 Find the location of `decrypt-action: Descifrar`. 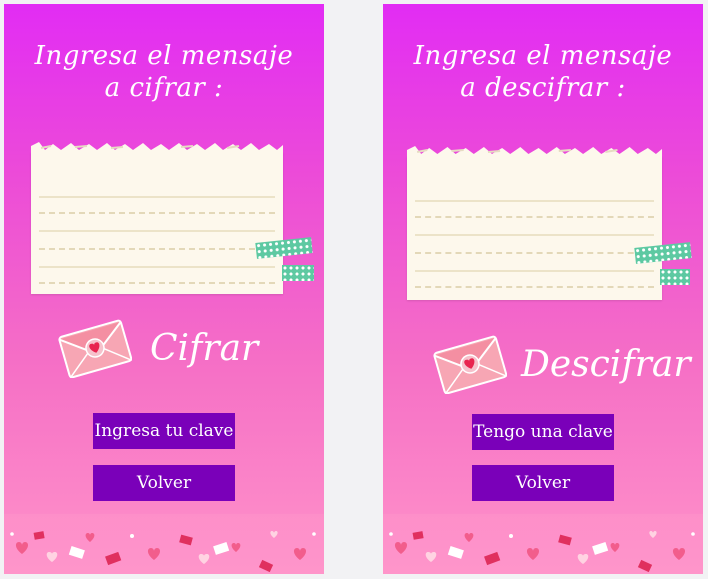

decrypt-action: Descifrar is located at coordinates (562, 364).